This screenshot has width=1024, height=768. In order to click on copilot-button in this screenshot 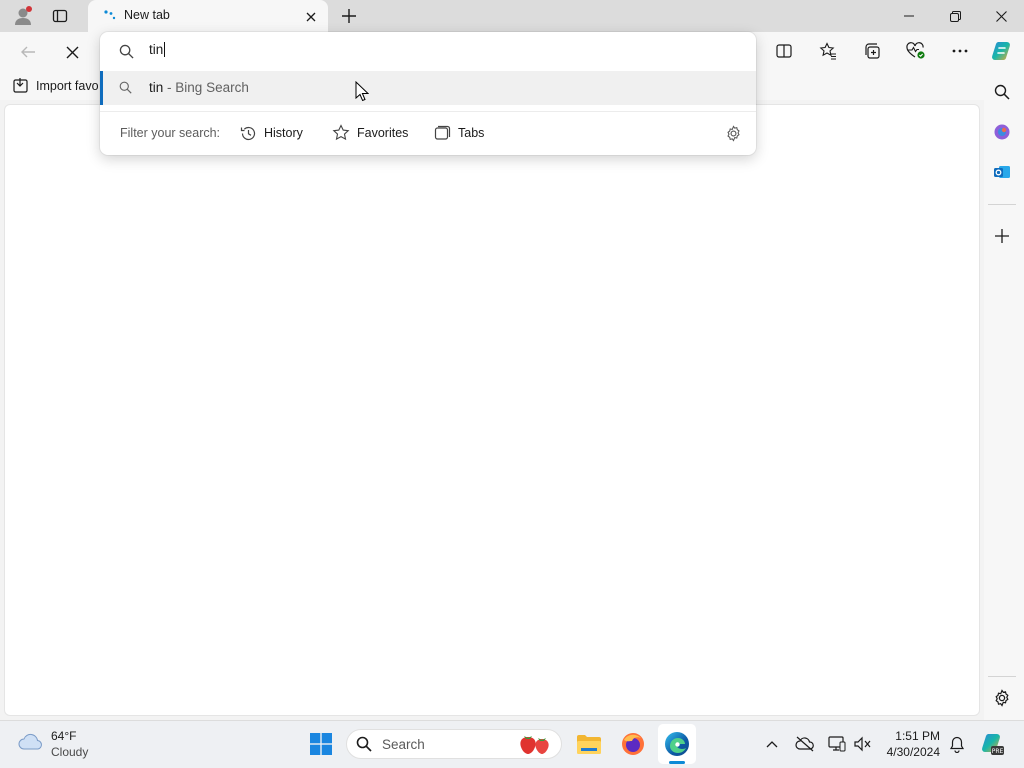, I will do `click(1002, 51)`.